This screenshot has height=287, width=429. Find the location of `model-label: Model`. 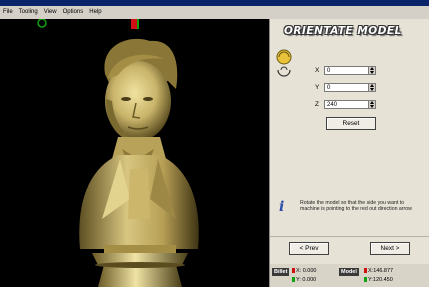

model-label: Model is located at coordinates (349, 272).